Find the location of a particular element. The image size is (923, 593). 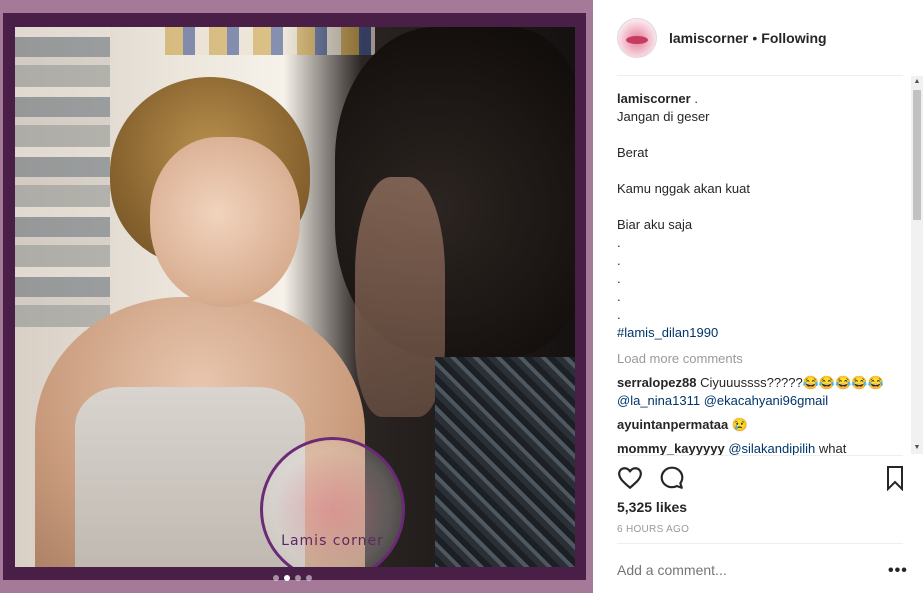

heart-icon is located at coordinates (630, 478).